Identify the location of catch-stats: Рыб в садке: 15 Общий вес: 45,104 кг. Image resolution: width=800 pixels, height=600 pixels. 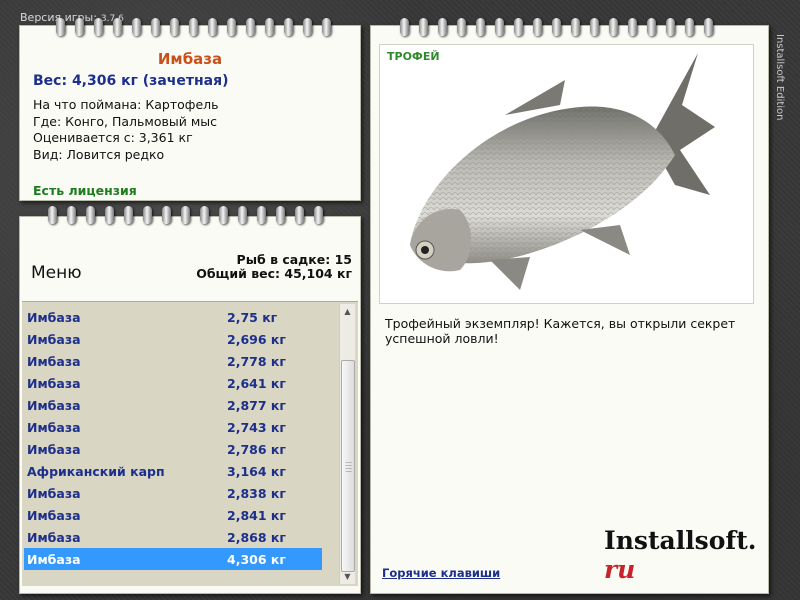
(274, 267).